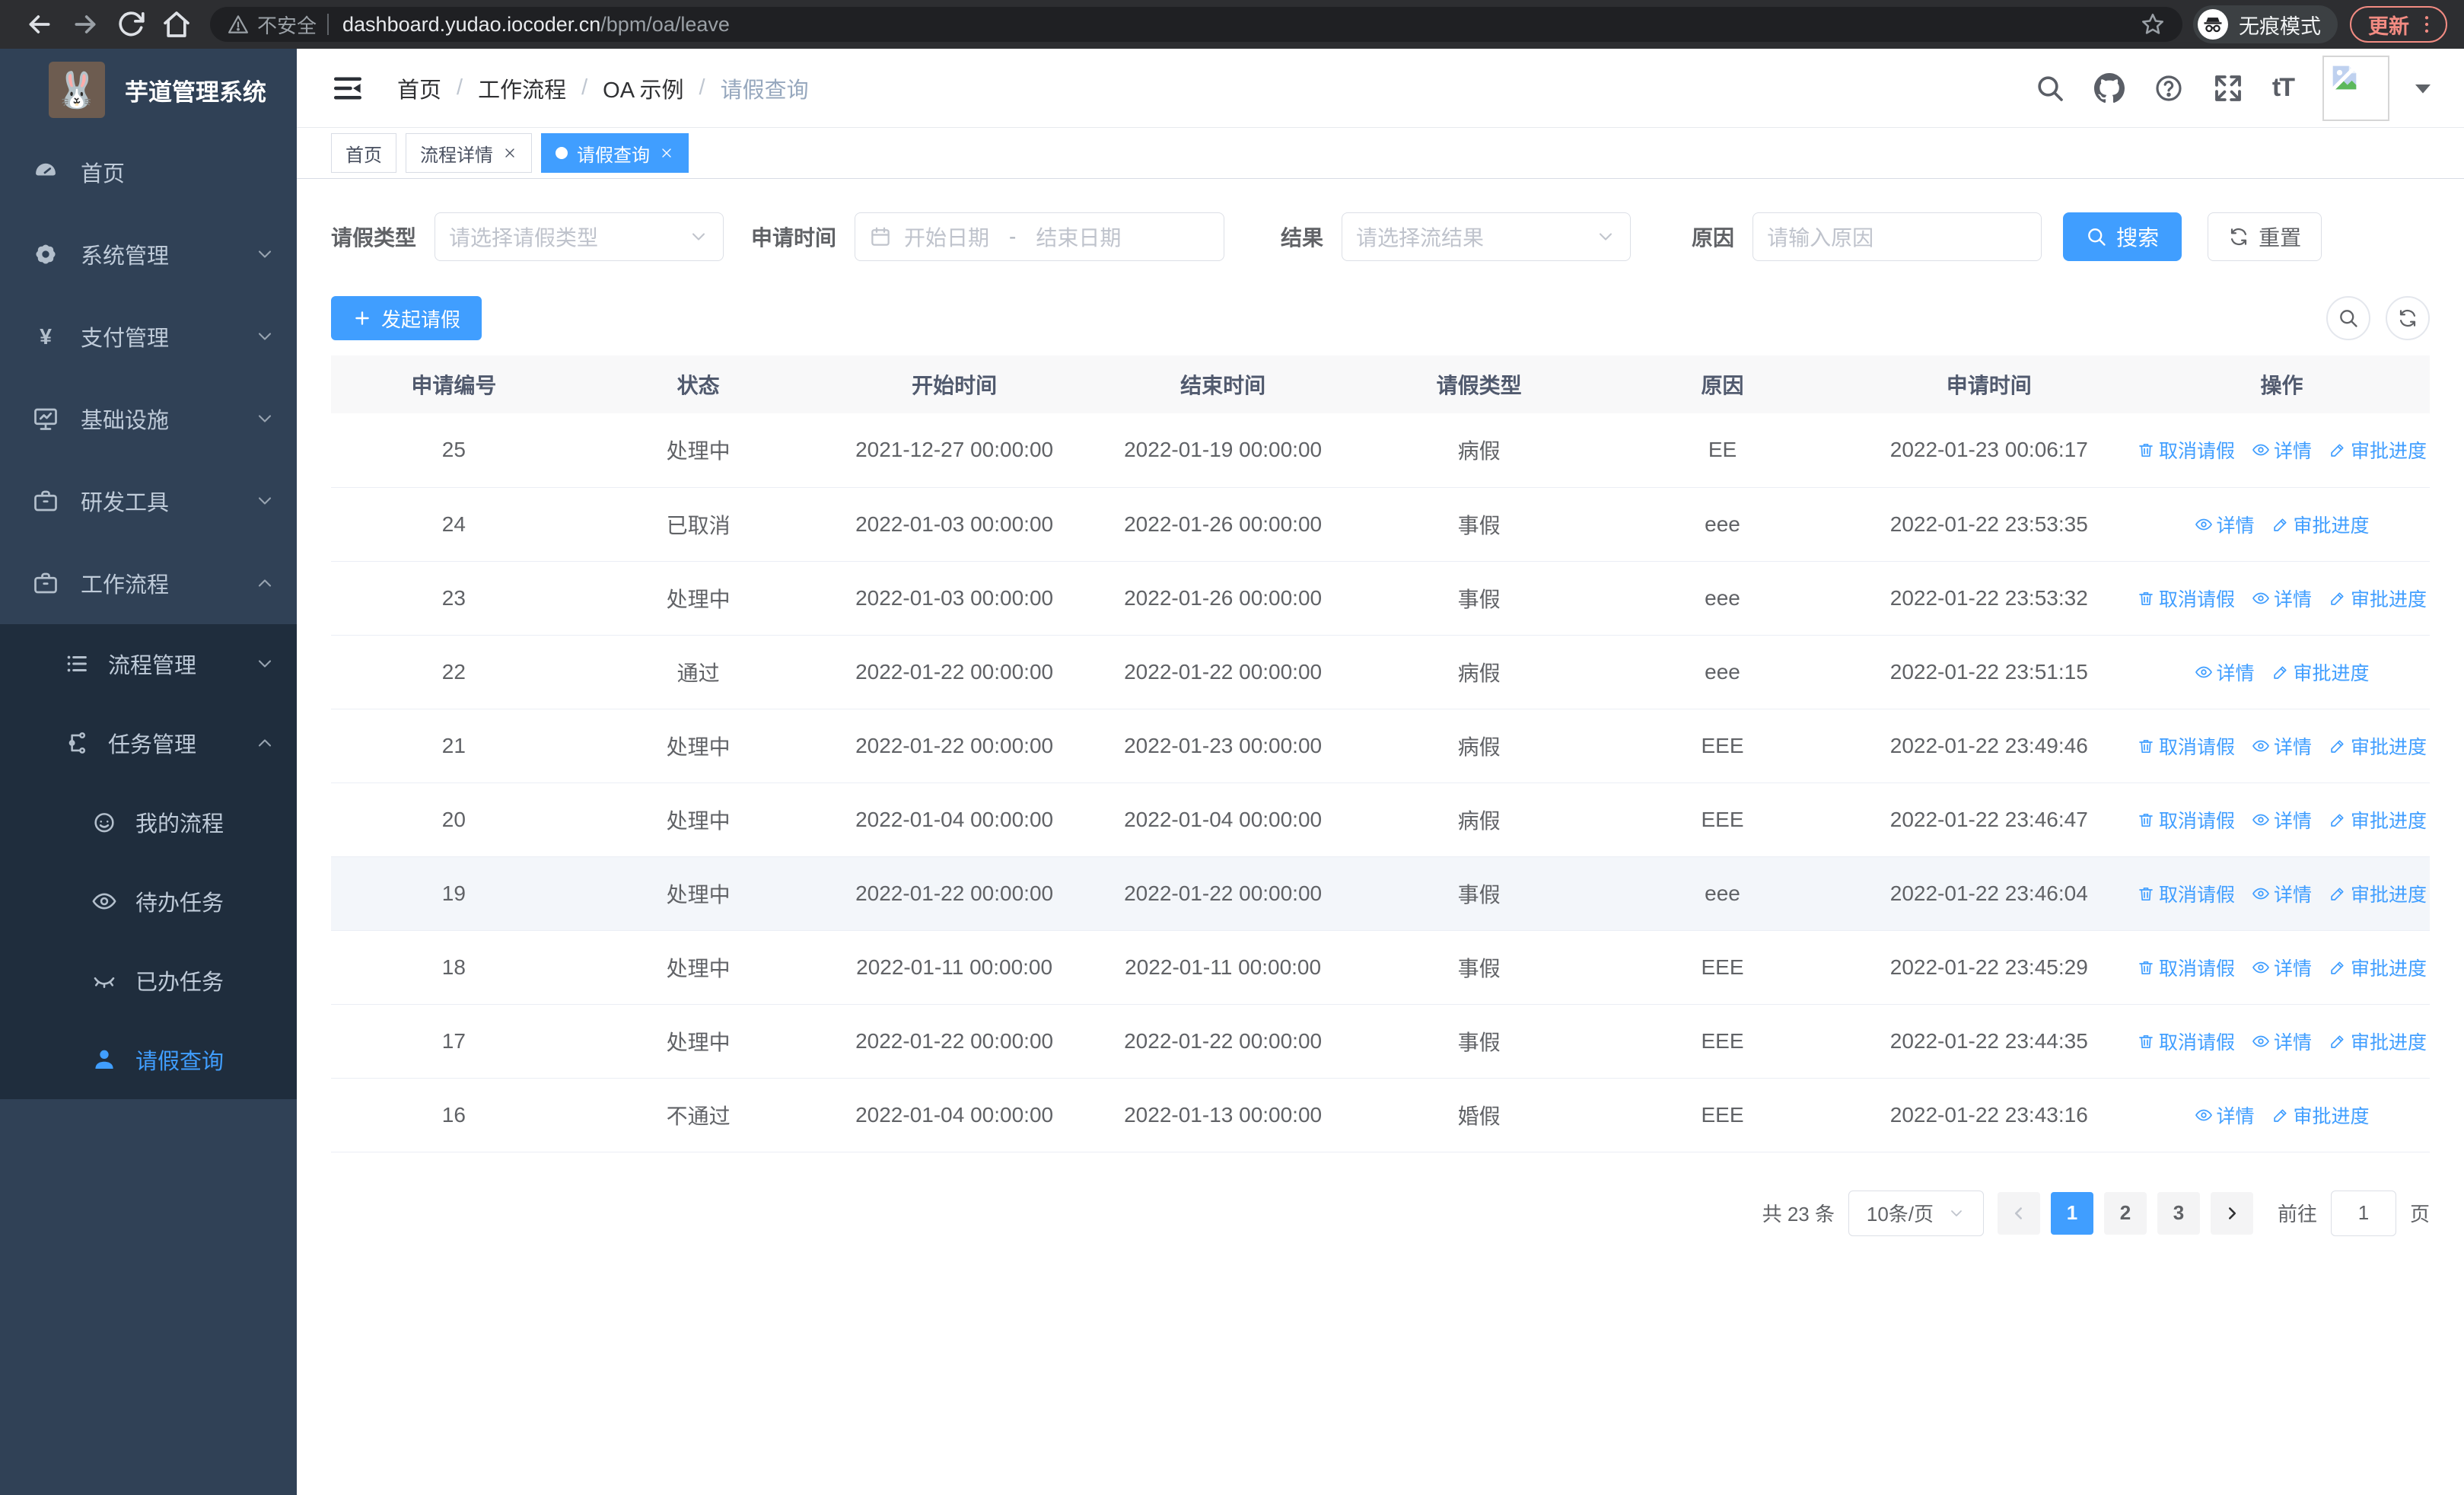 This screenshot has width=2464, height=1495. What do you see at coordinates (131, 25) in the screenshot?
I see `browser-reload-icon` at bounding box center [131, 25].